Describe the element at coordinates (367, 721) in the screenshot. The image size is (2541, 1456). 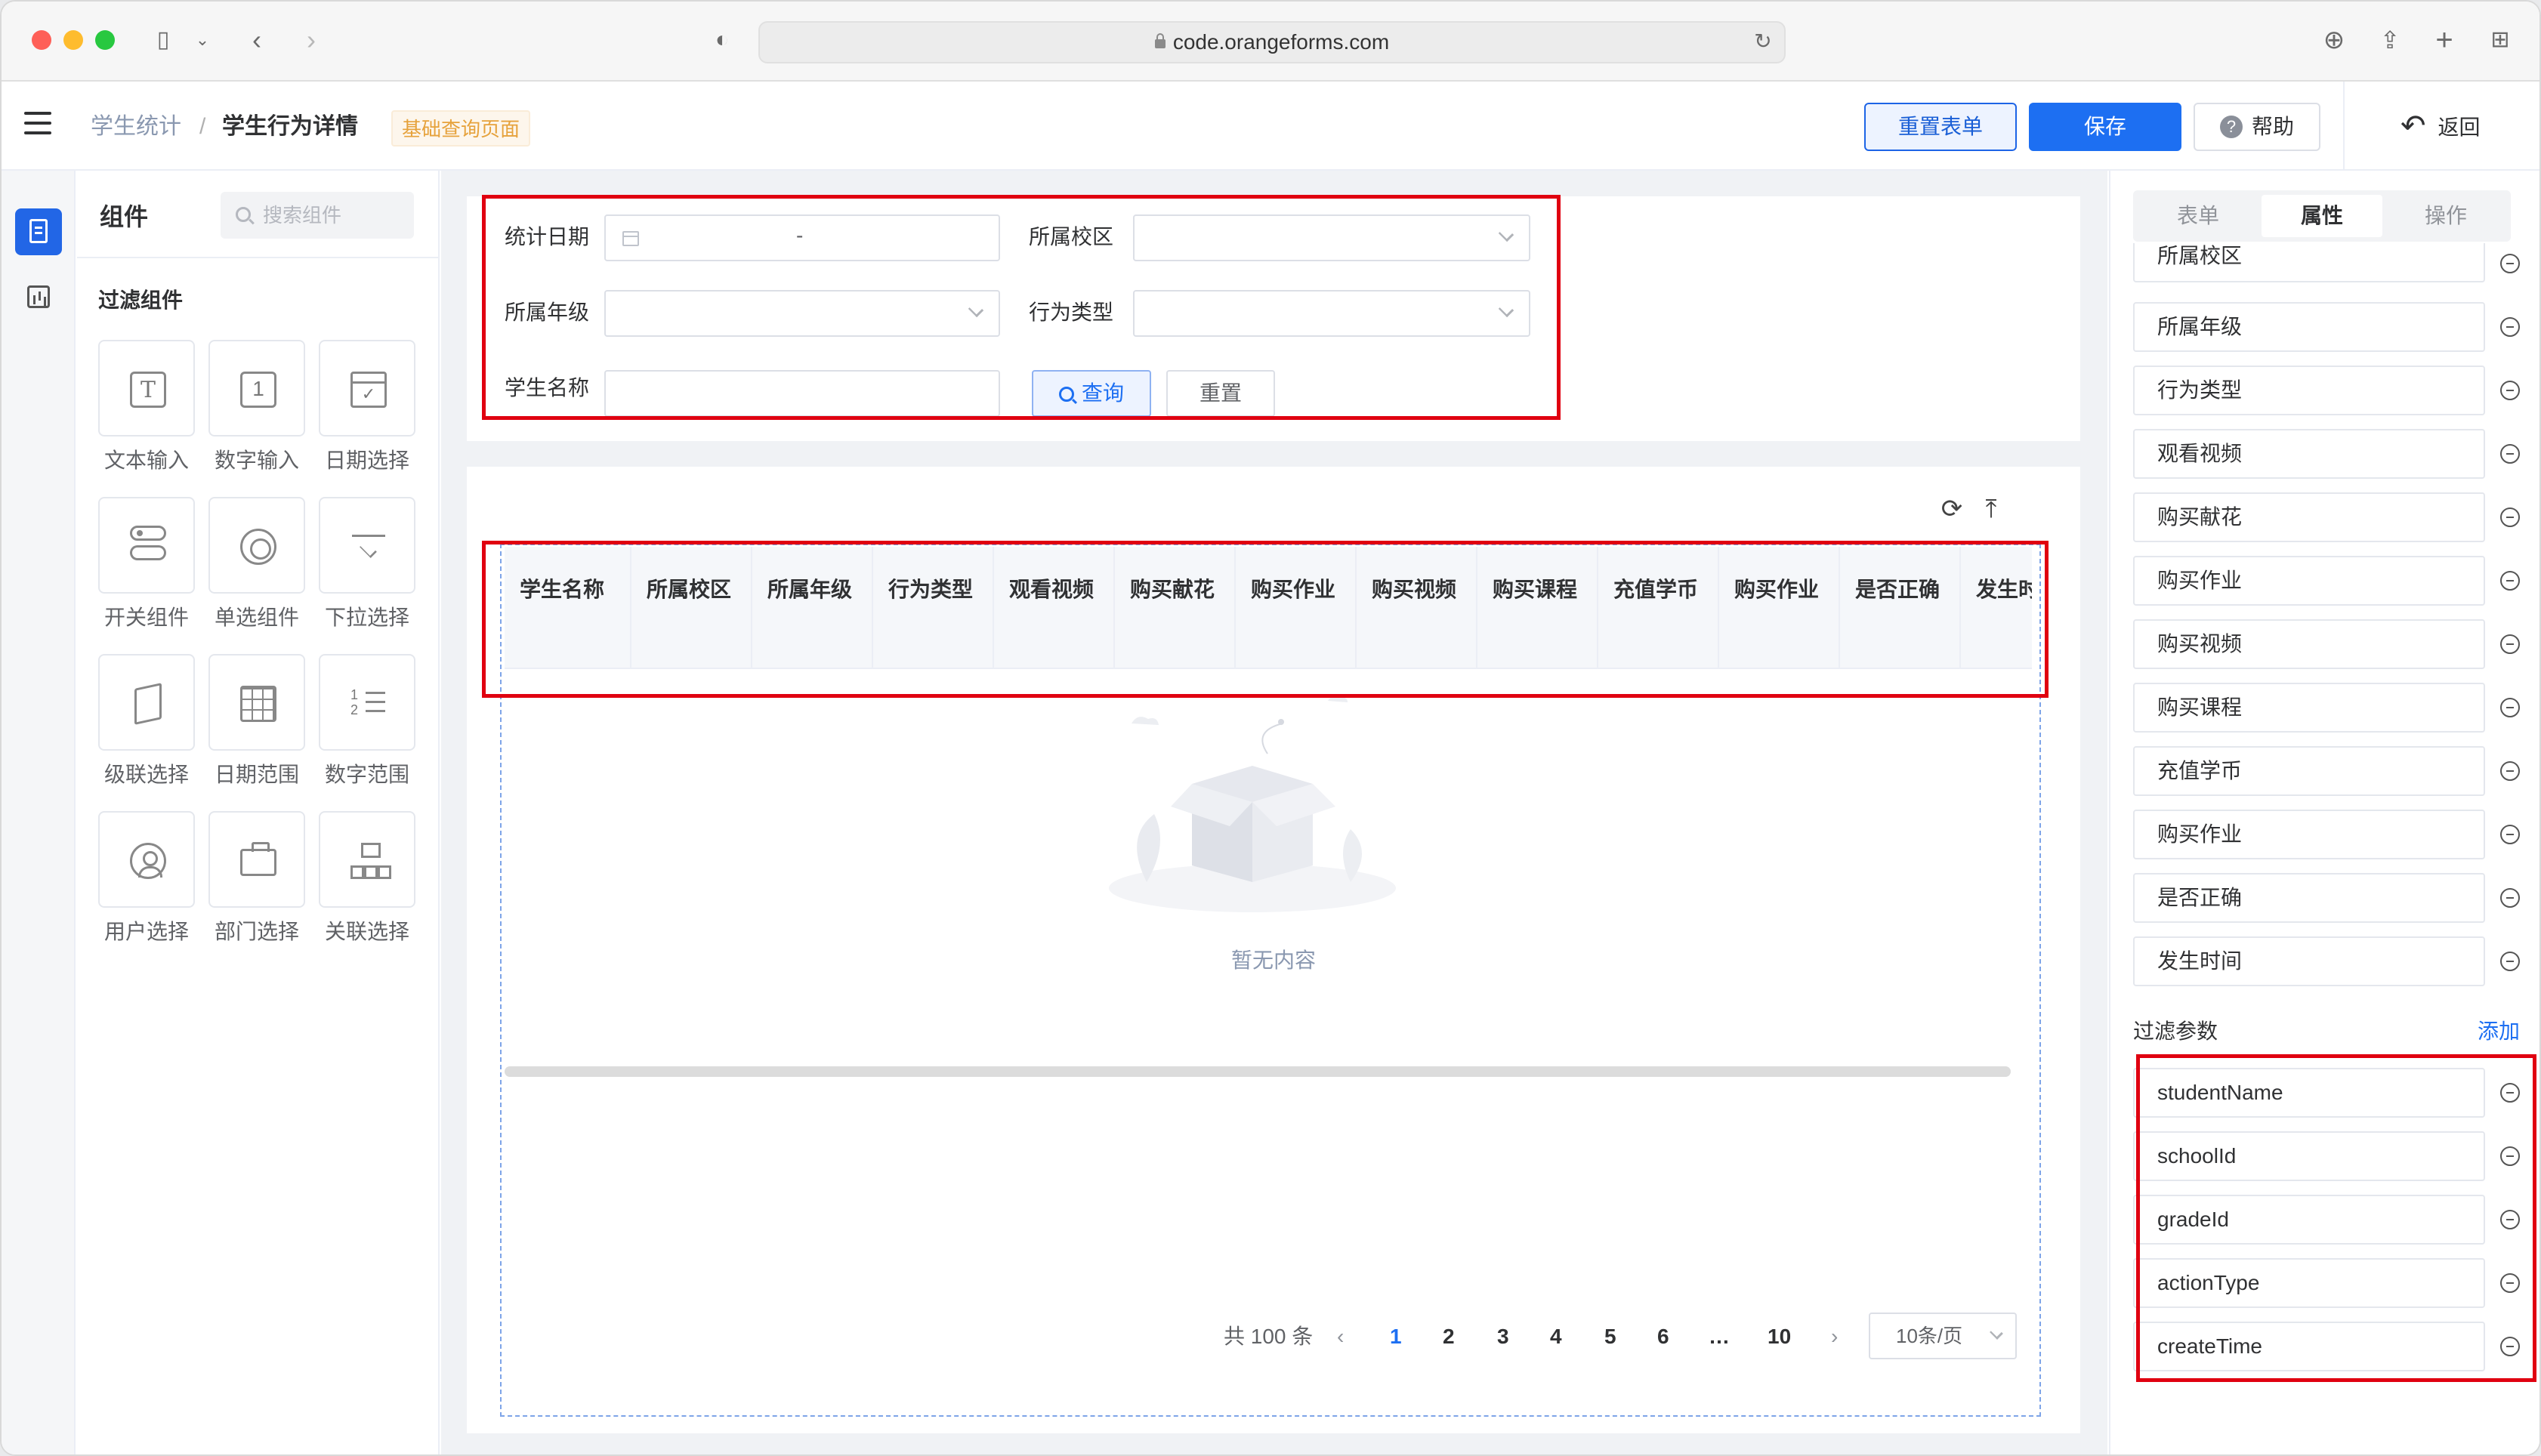
I see `component-number-range: 数字范围` at that location.